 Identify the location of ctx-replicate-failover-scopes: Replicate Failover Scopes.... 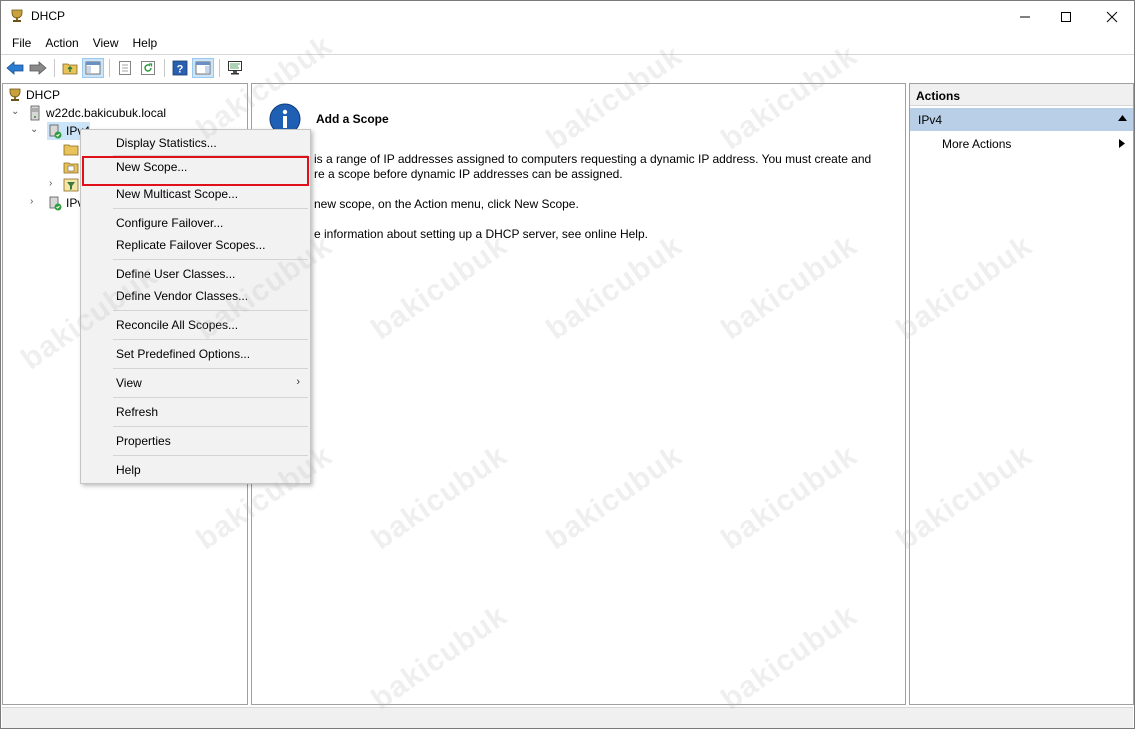
(195, 245).